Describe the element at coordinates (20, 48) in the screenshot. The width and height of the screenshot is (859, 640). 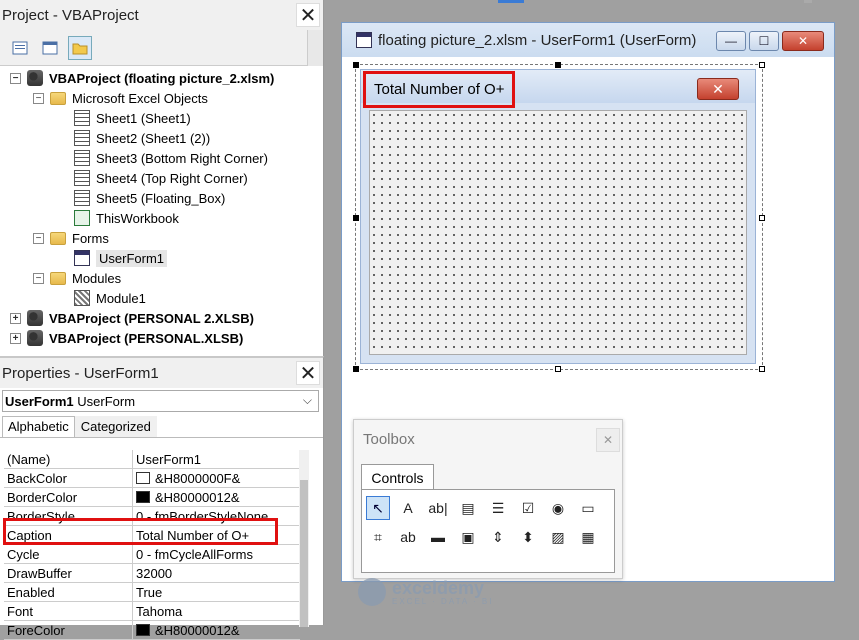
I see `view-code-button` at that location.